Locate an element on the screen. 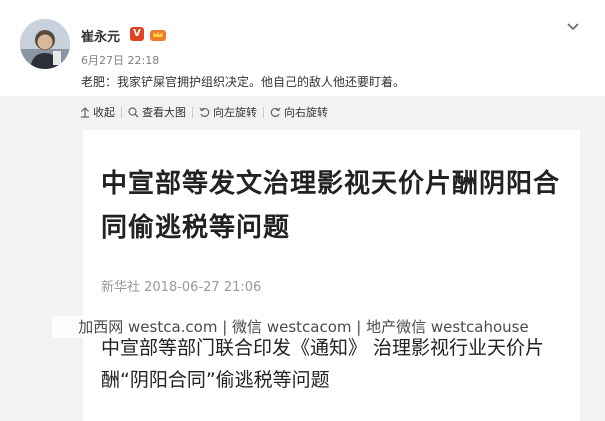 The width and height of the screenshot is (605, 421). rotate-right-button: 向右旋转 is located at coordinates (299, 112).